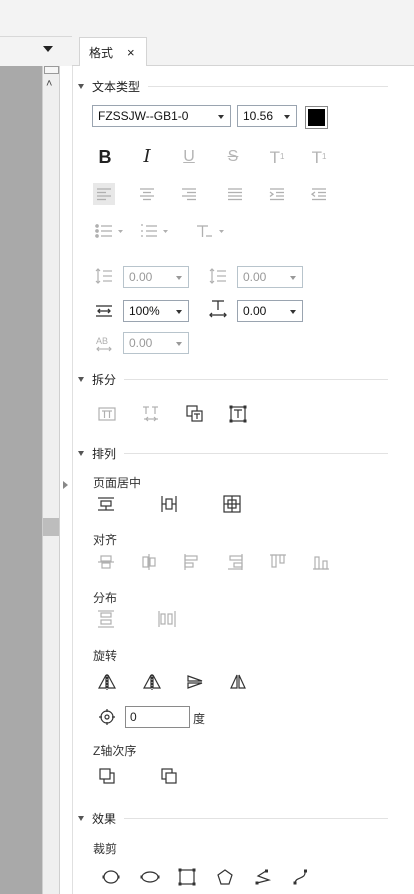 The height and width of the screenshot is (894, 414). Describe the element at coordinates (21, 480) in the screenshot. I see `document-canvas` at that location.